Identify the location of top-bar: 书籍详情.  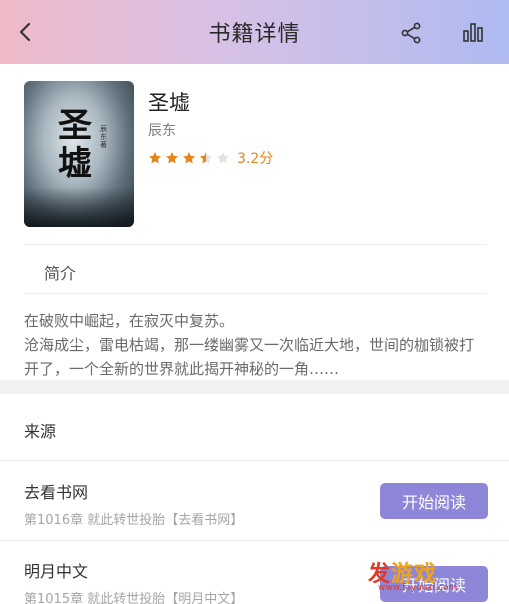
(254, 32).